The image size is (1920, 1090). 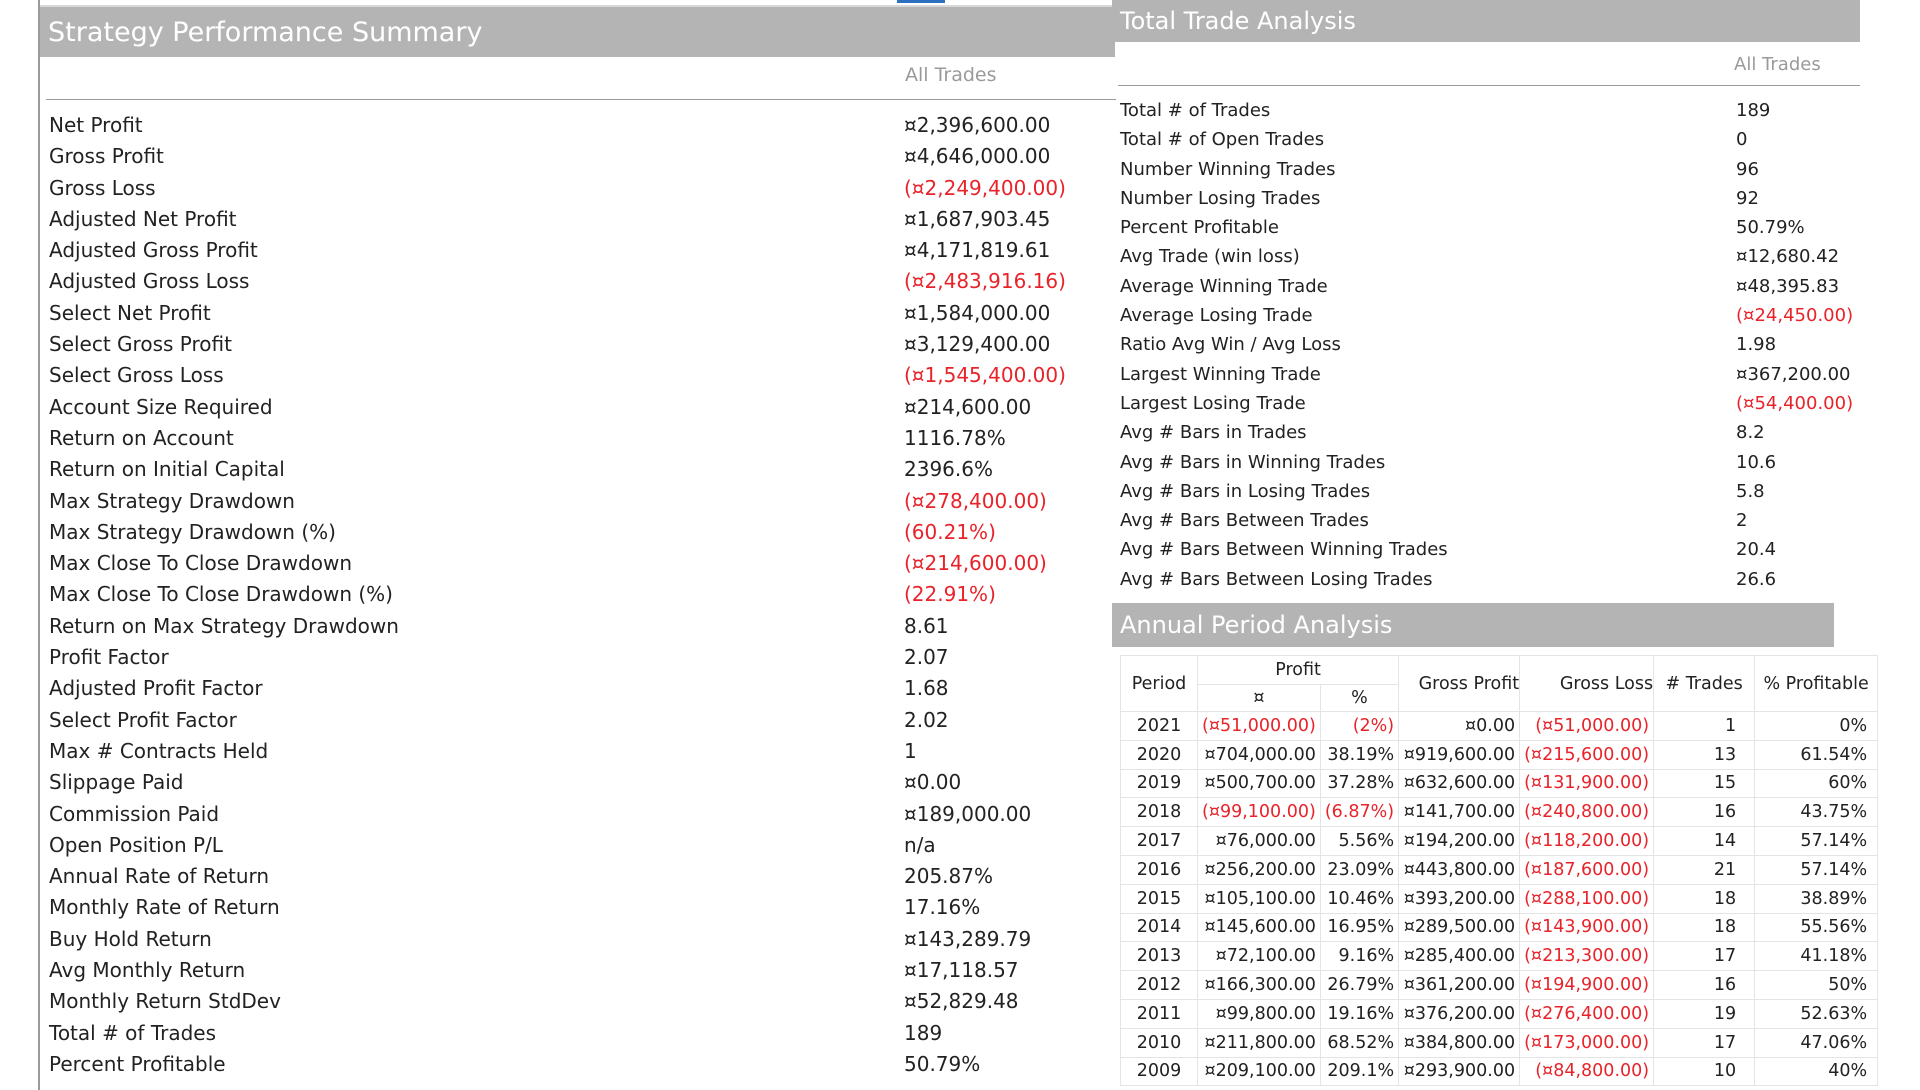 I want to click on summary-row: Percent Profitable 50.79%, so click(x=579, y=1064).